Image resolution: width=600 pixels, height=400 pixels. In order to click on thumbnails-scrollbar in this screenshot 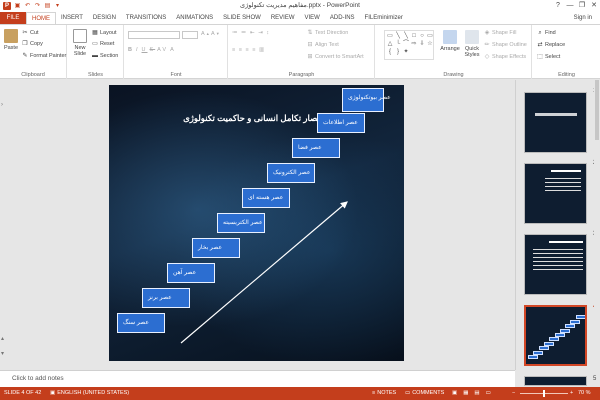, I will do `click(597, 225)`.